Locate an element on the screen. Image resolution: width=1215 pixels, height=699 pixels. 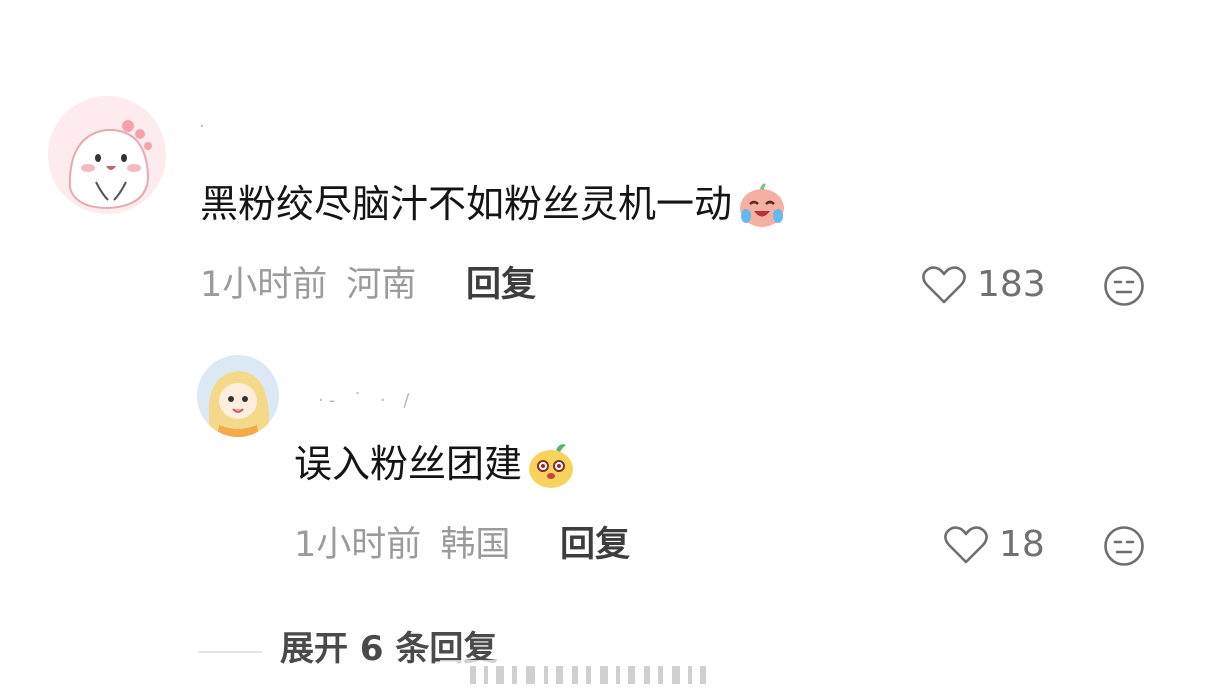
surprised-sprout-emoji-icon is located at coordinates (551, 466).